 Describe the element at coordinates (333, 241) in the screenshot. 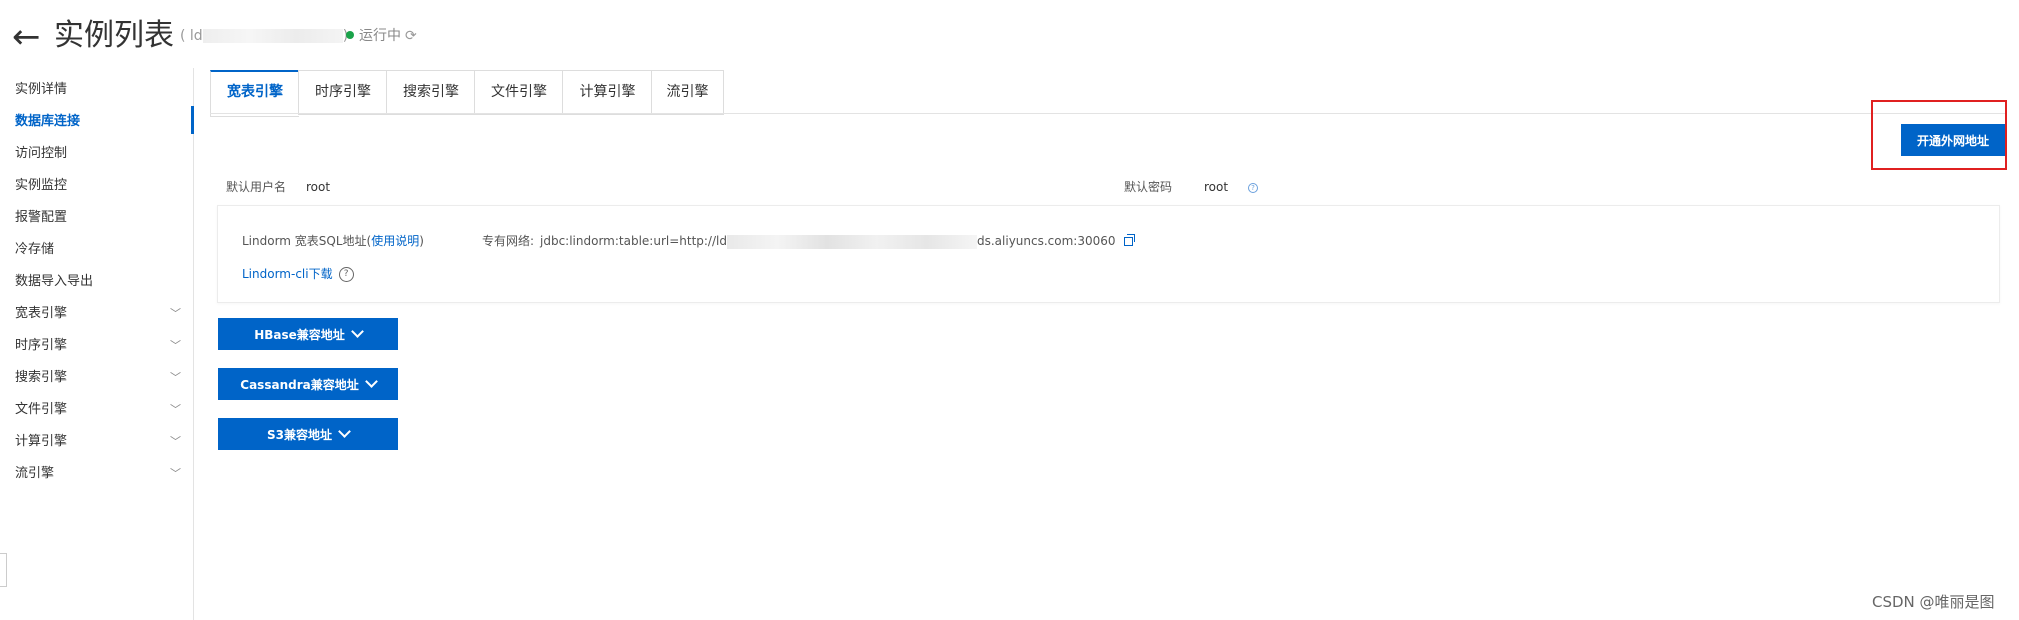

I see `sql-address-label: Lindorm 宽表SQL地址(使用说明)` at that location.